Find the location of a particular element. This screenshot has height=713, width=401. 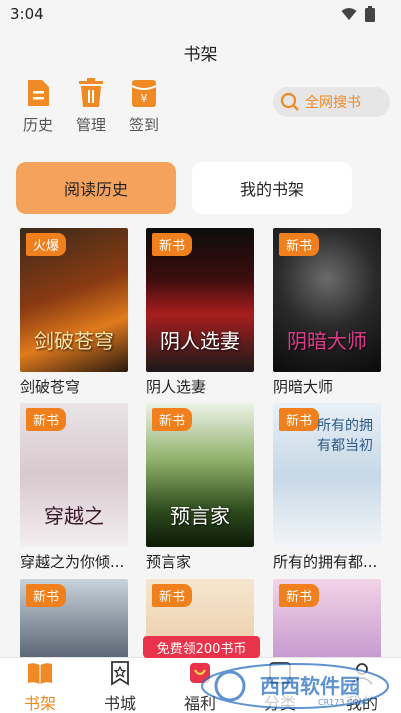

status-icons is located at coordinates (358, 14).